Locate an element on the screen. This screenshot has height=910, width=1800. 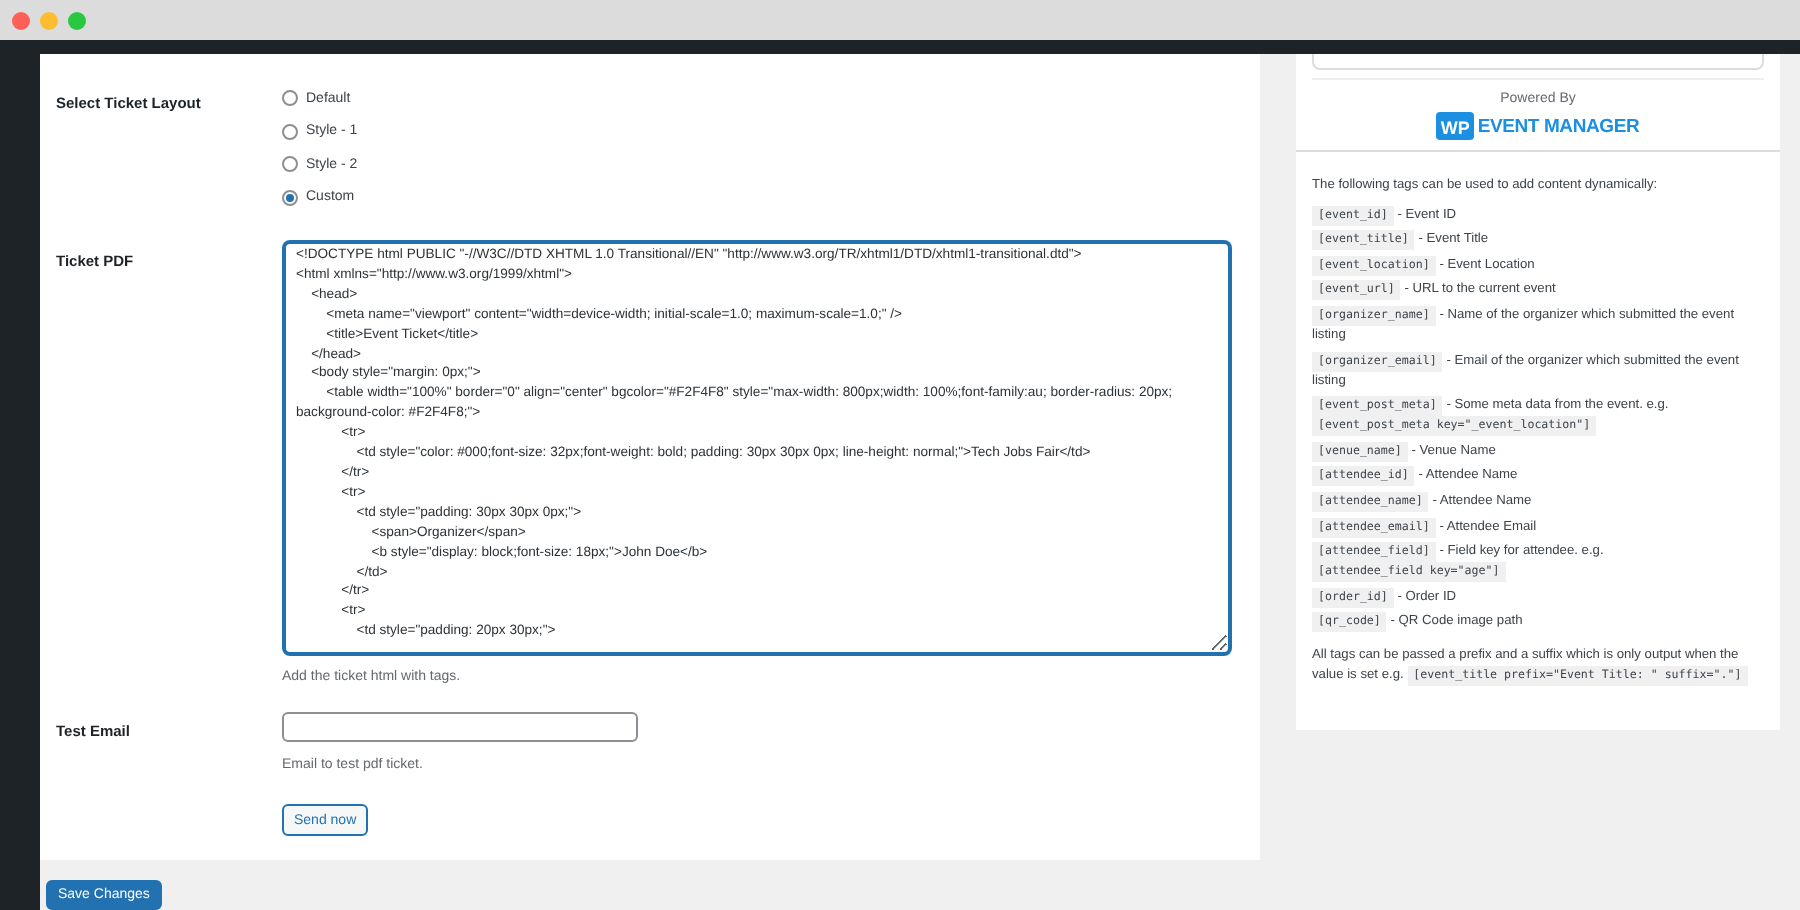
minimize-dot is located at coordinates (49, 20).